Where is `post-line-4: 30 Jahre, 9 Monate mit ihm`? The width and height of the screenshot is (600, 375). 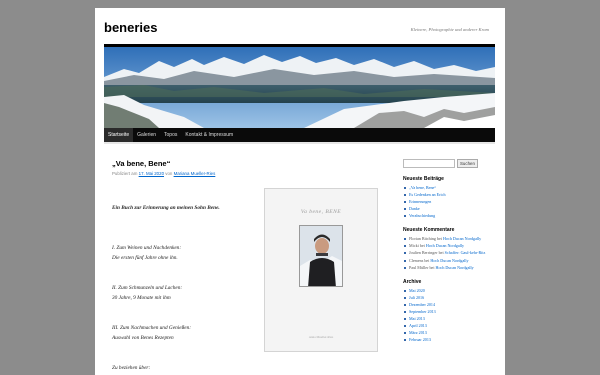 post-line-4: 30 Jahre, 9 Monate mit ihm is located at coordinates (141, 298).